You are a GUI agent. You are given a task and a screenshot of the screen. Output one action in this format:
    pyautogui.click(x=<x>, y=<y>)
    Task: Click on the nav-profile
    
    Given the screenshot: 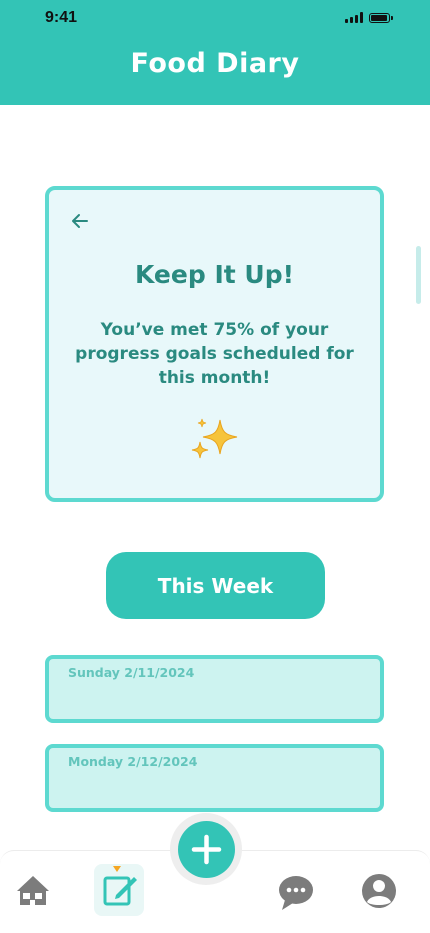 What is the action you would take?
    pyautogui.click(x=379, y=890)
    